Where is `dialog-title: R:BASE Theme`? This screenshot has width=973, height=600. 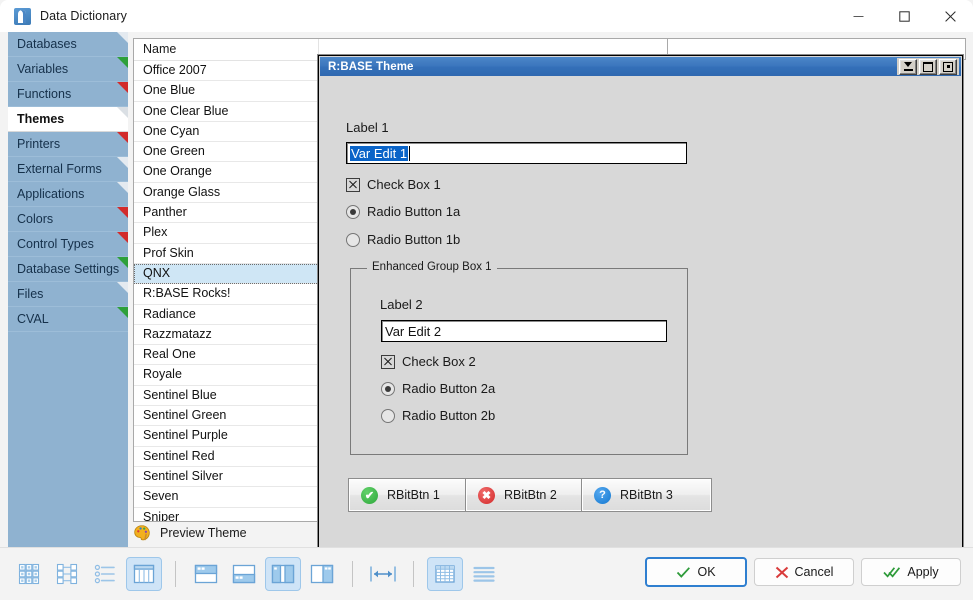 dialog-title: R:BASE Theme is located at coordinates (371, 66).